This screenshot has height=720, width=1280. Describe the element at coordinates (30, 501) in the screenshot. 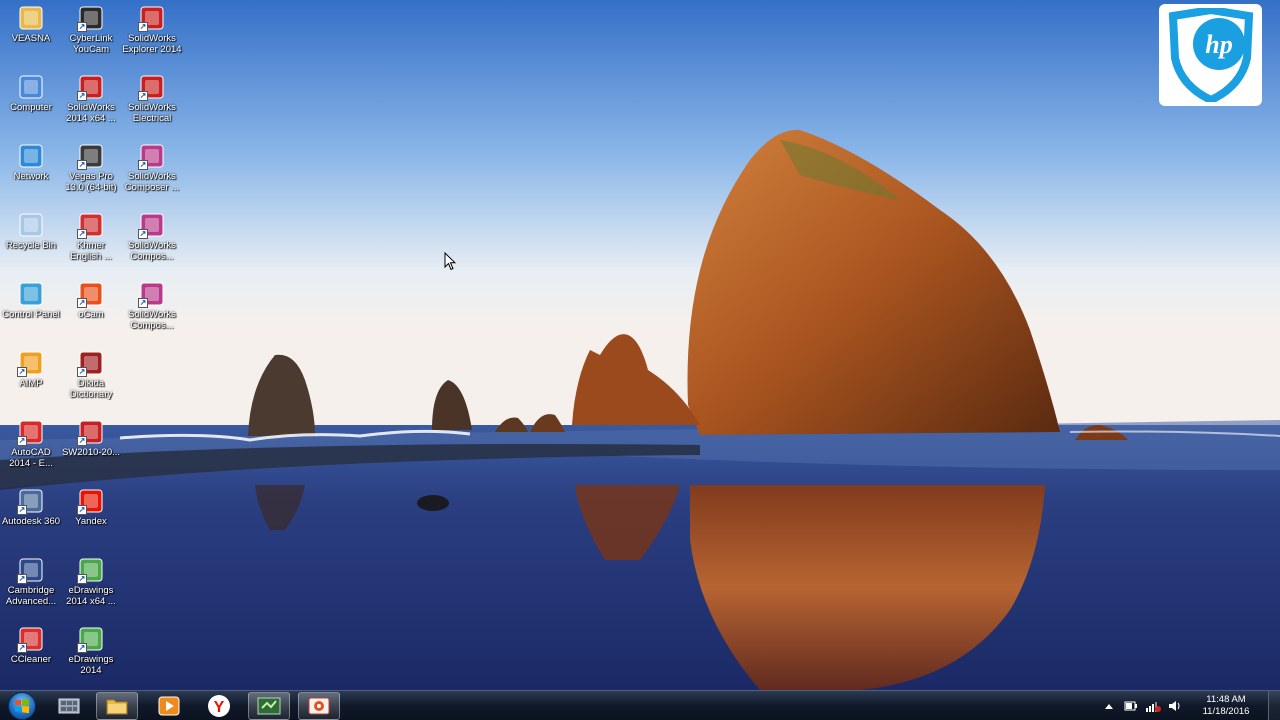

I see `autodesk-360-icon: ↗` at that location.